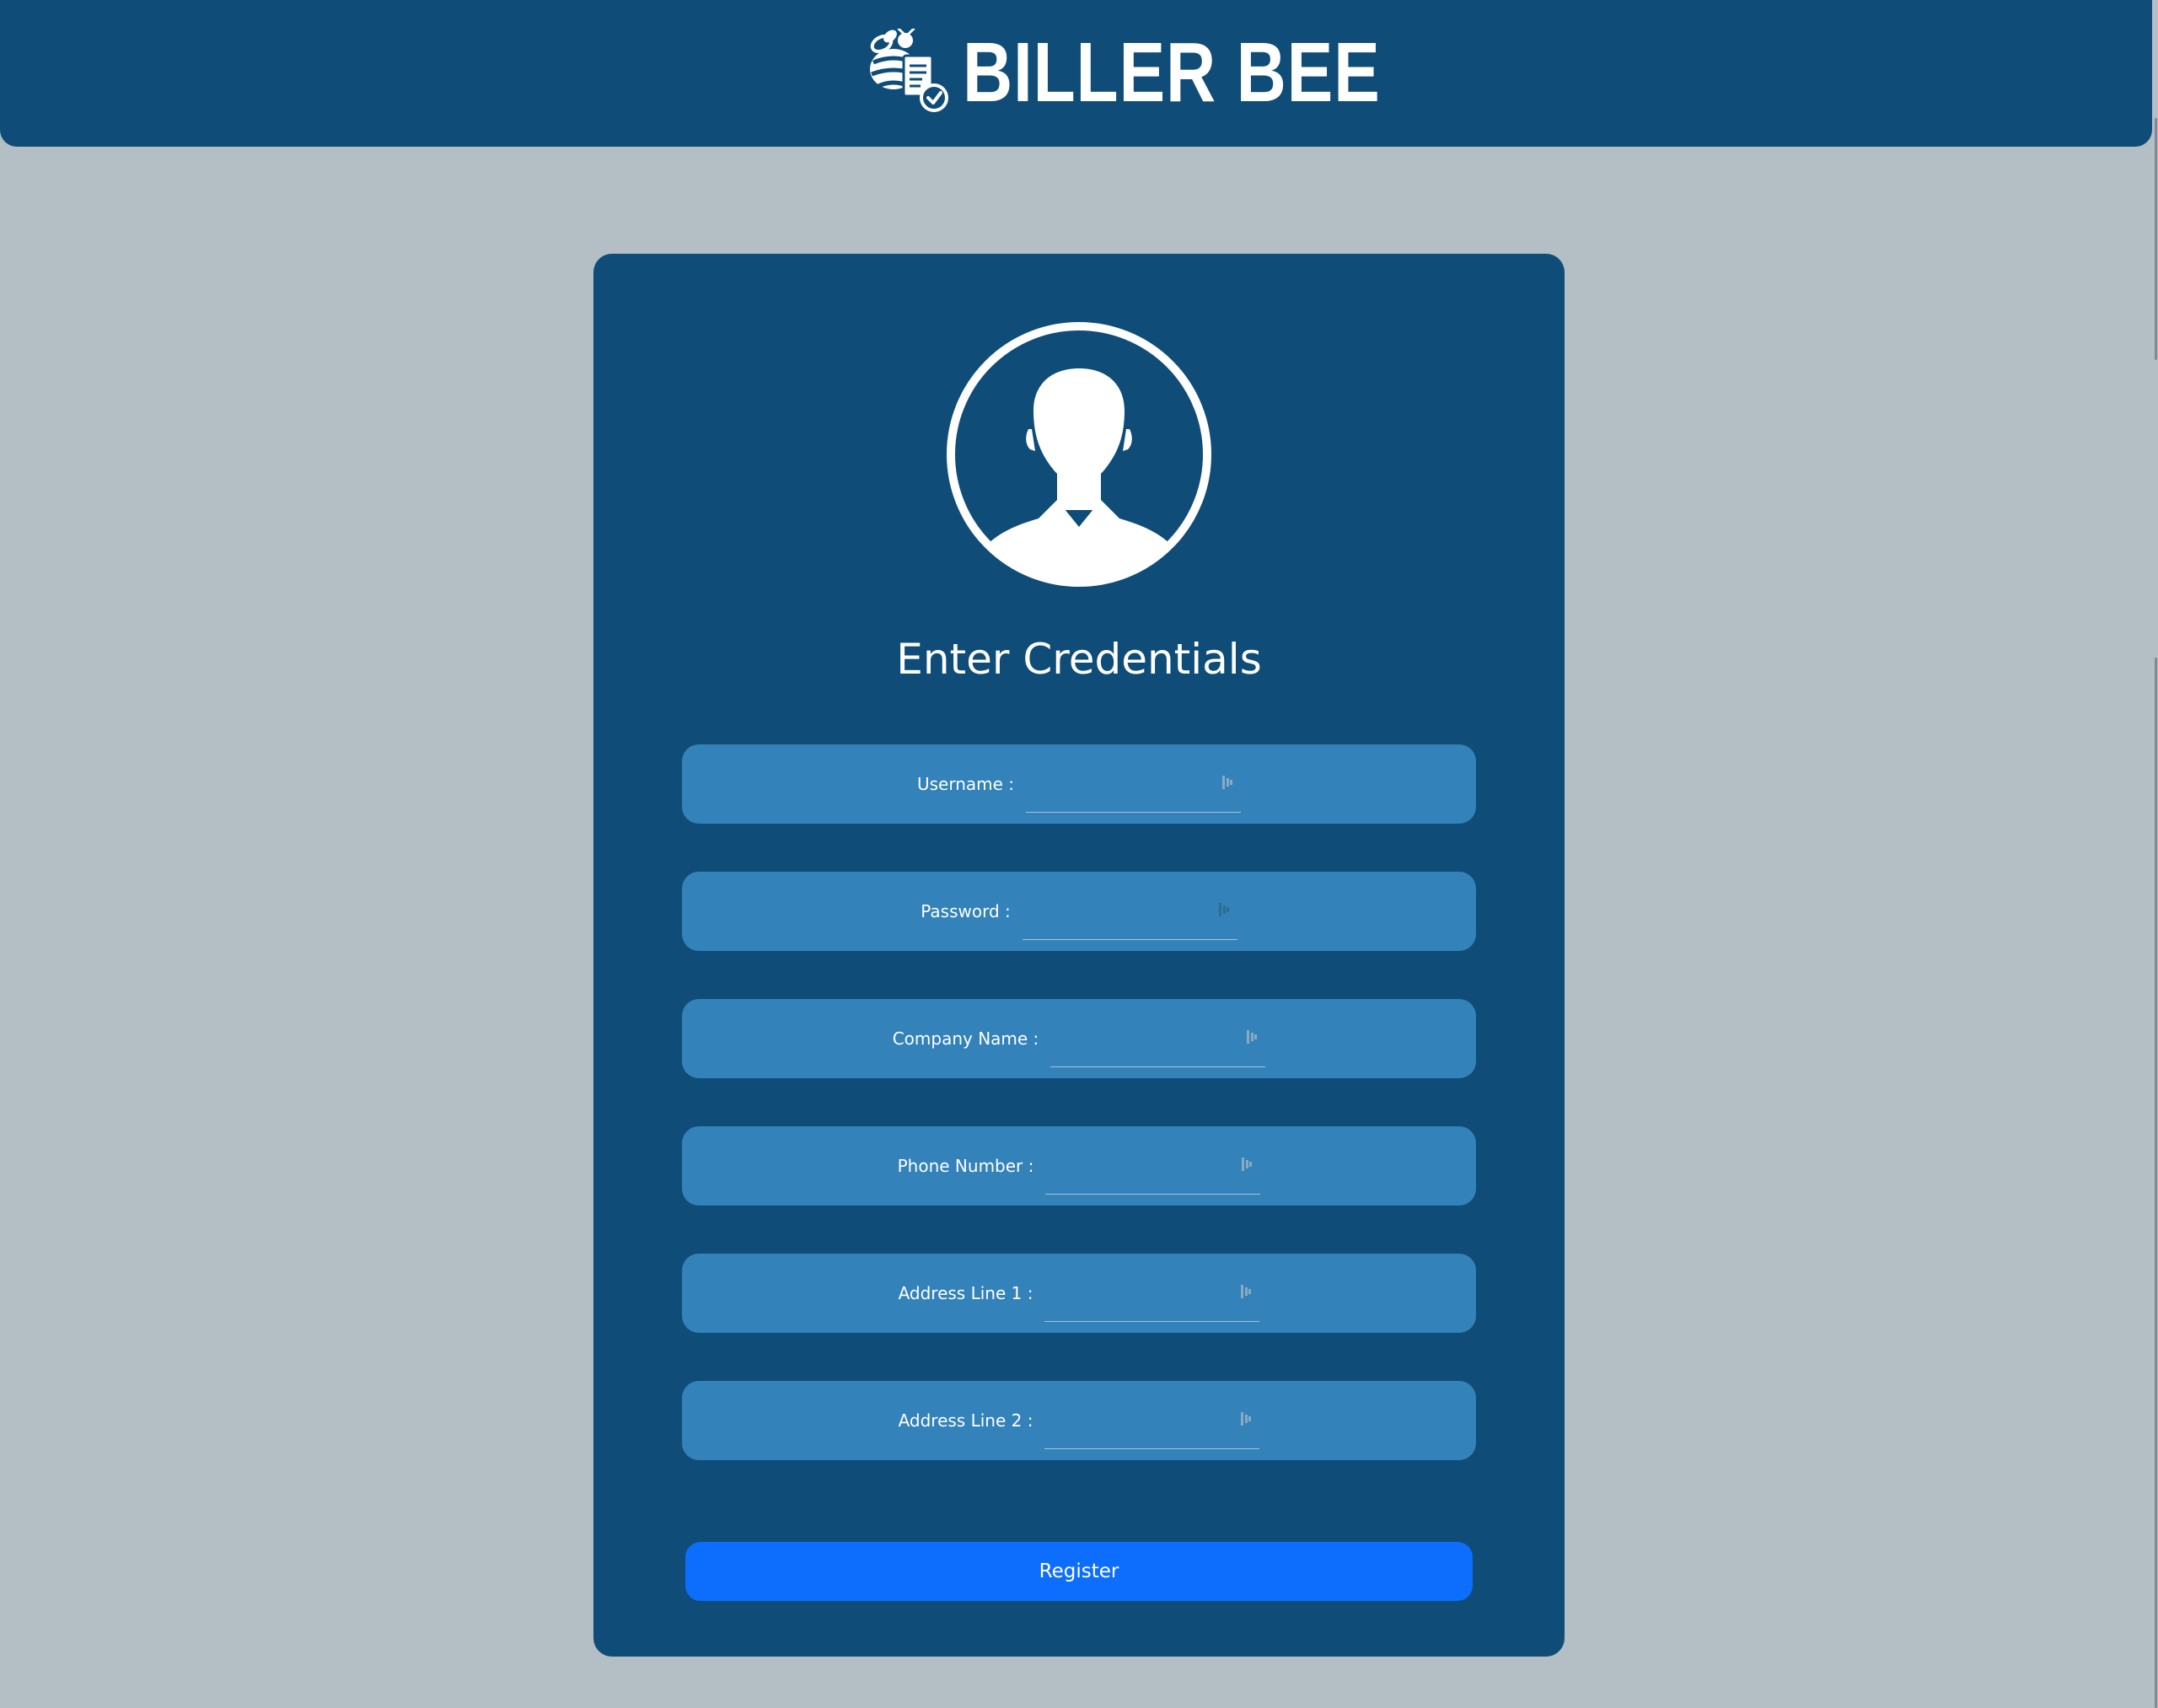 Image resolution: width=2158 pixels, height=1708 pixels. I want to click on bee-invoice-icon, so click(909, 70).